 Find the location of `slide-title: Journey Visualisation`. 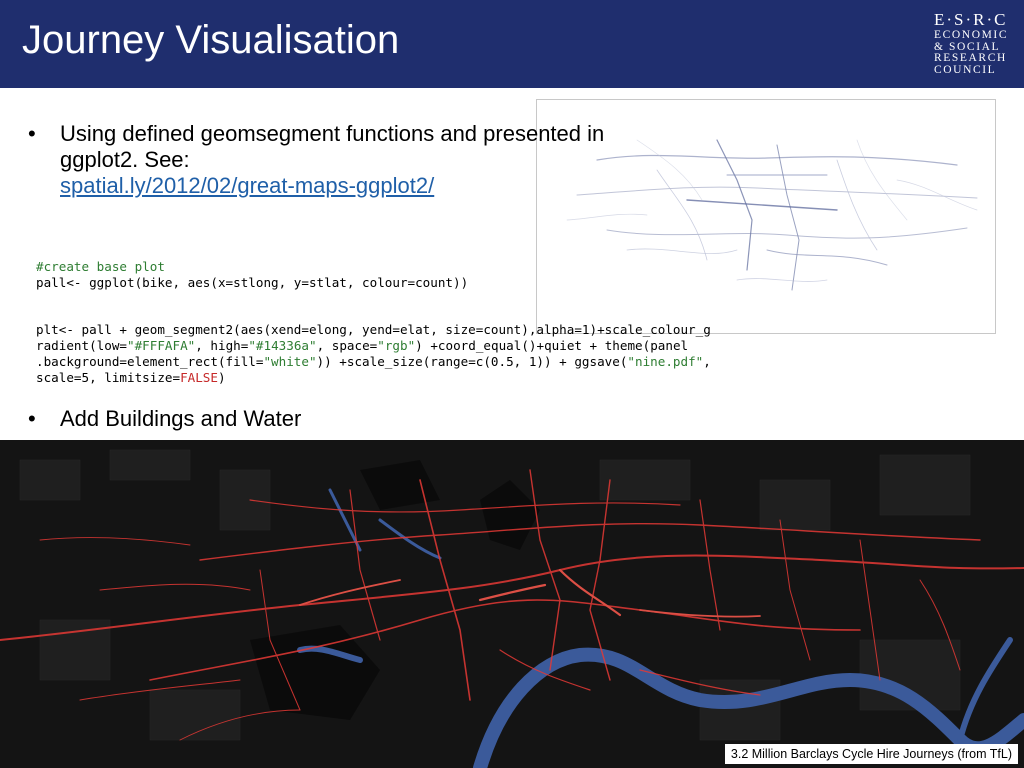

slide-title: Journey Visualisation is located at coordinates (211, 40).